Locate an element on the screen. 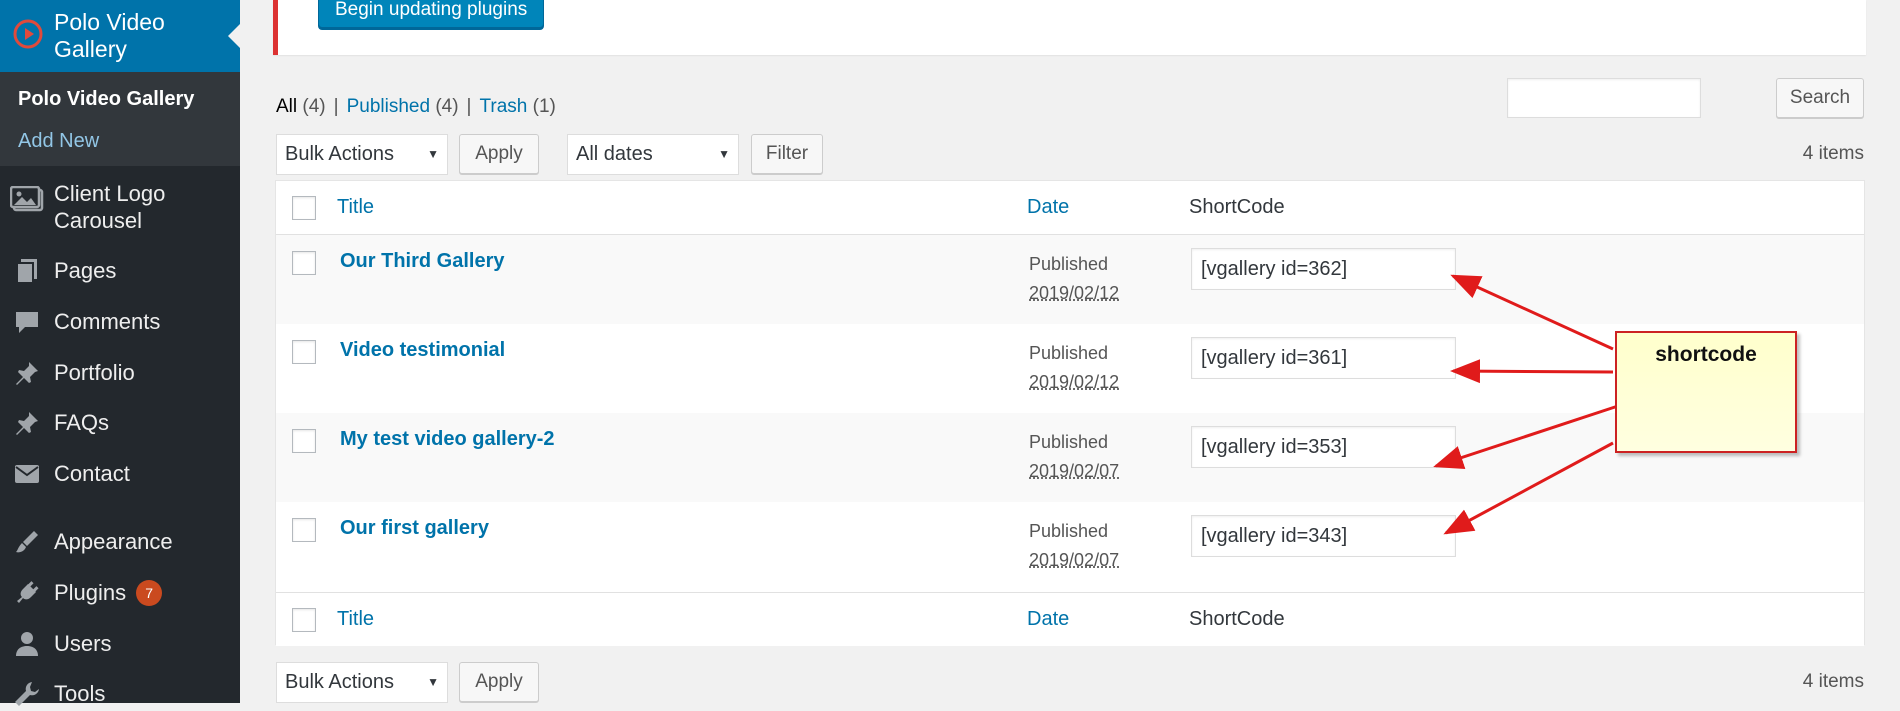 Image resolution: width=1900 pixels, height=711 pixels. status-filter-links: All (4) | Published (4) | Trash (1) is located at coordinates (416, 106).